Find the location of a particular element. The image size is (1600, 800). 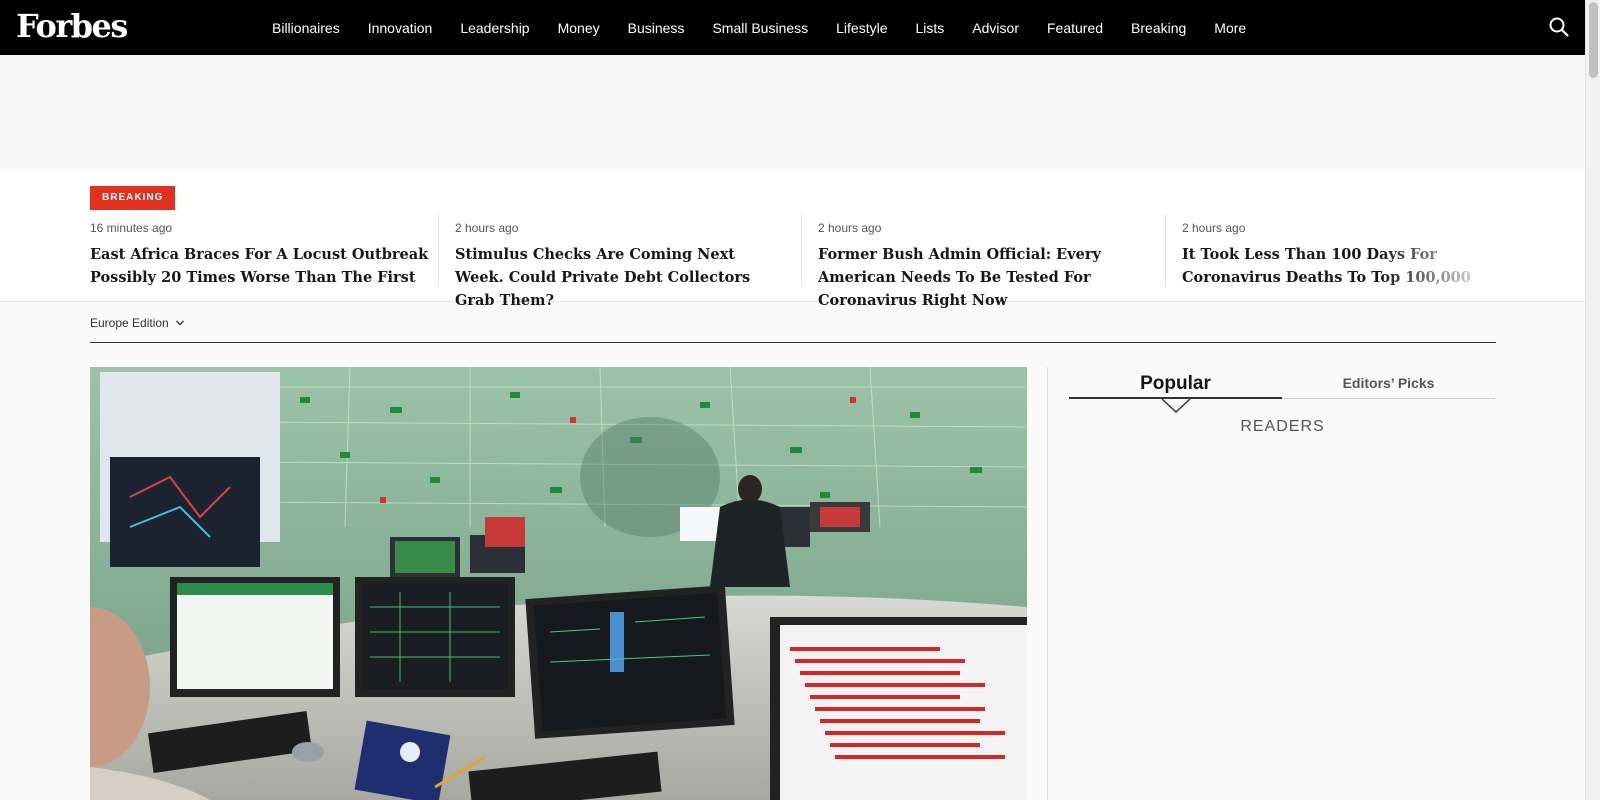

nav-item-more: More is located at coordinates (1230, 28).